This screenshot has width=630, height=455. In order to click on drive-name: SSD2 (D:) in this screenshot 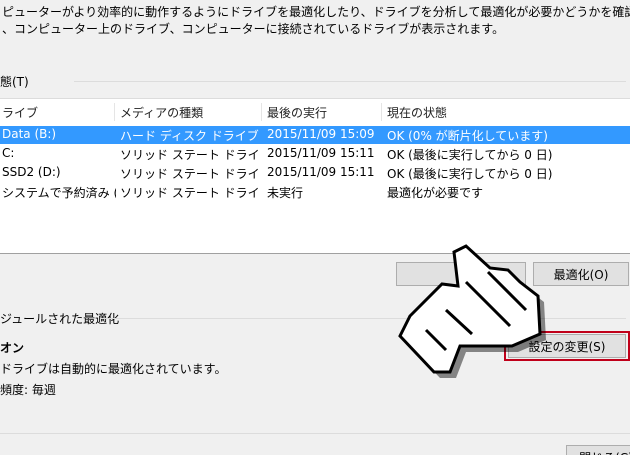, I will do `click(31, 172)`.